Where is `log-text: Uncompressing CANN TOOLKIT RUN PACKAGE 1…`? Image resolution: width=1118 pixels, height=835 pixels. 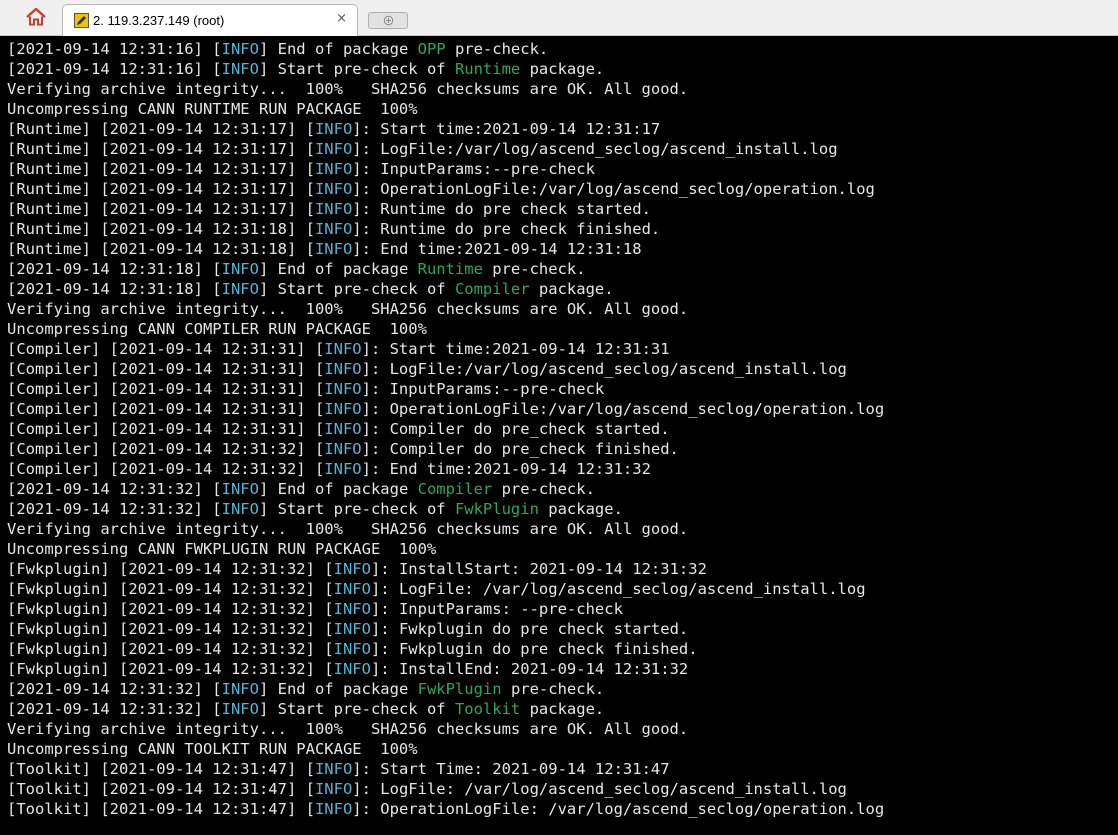 log-text: Uncompressing CANN TOOLKIT RUN PACKAGE 1… is located at coordinates (212, 749).